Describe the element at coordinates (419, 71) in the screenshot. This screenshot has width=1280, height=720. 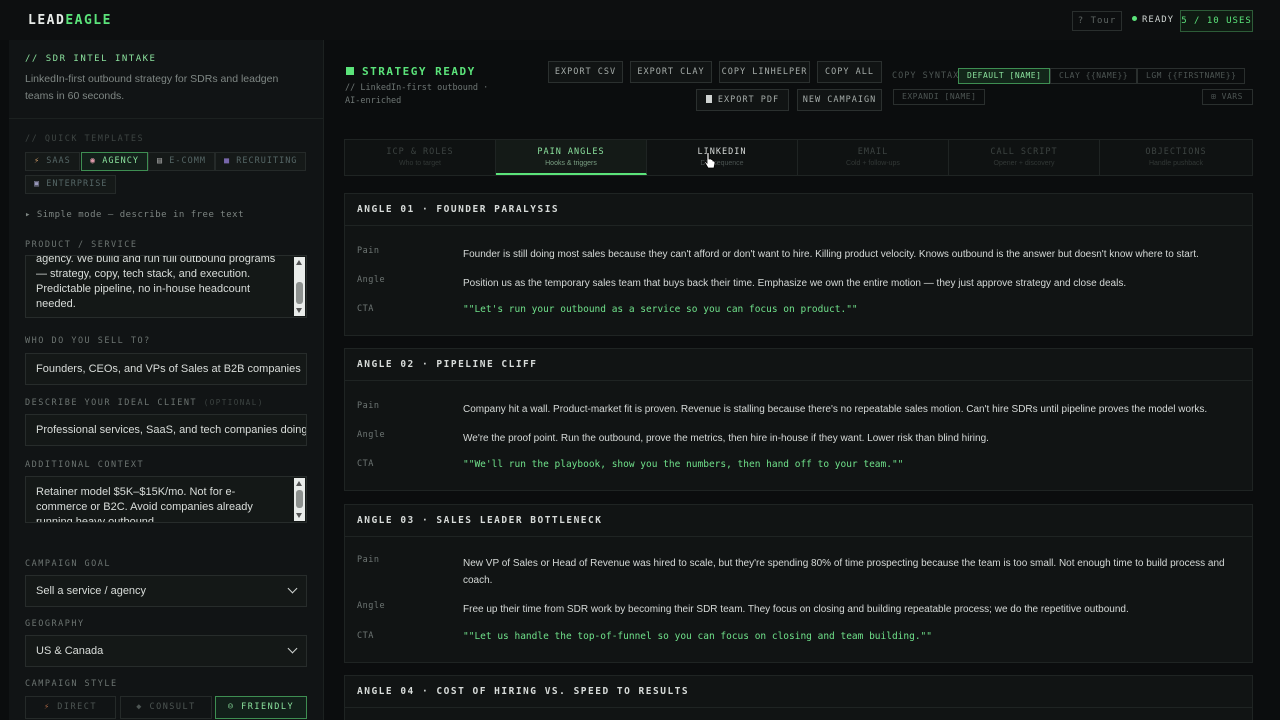
I see `strategy-status-label: STRATEGY READY` at that location.